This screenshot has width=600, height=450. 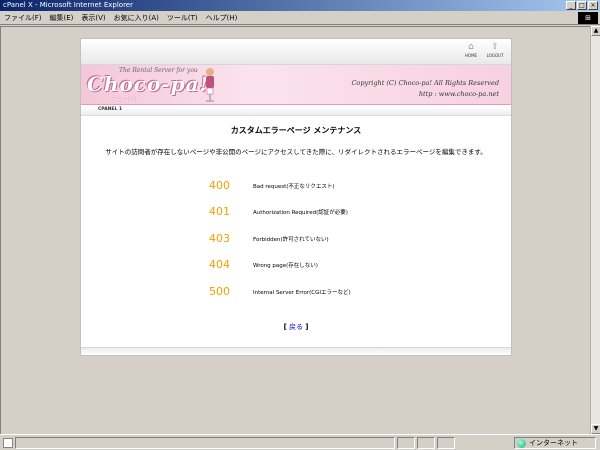 What do you see at coordinates (521, 443) in the screenshot?
I see `globe-icon` at bounding box center [521, 443].